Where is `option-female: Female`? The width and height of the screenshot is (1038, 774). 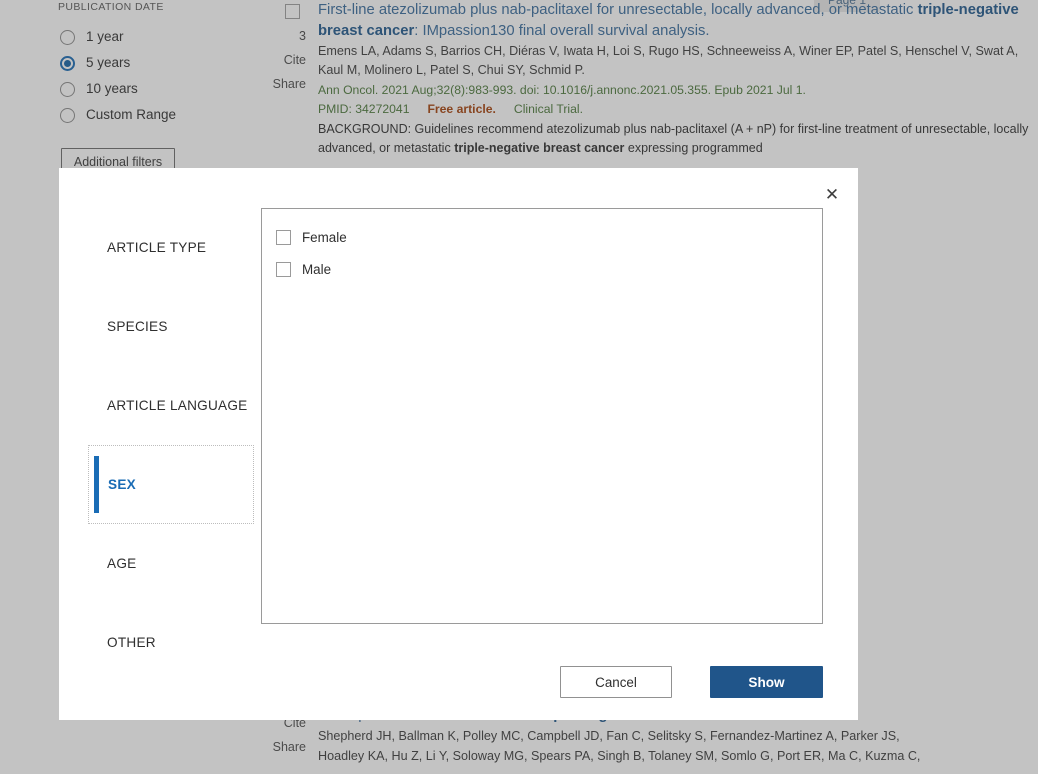
option-female: Female is located at coordinates (549, 237).